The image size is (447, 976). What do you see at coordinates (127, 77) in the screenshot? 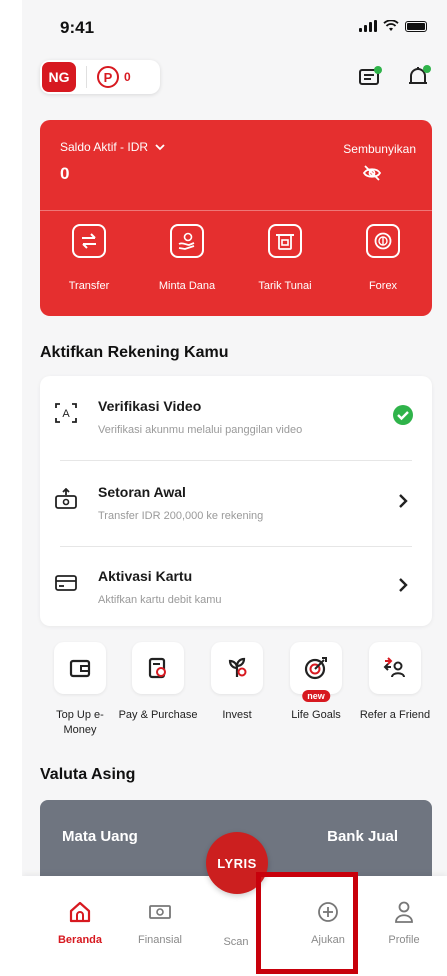
I see `points-value: 0` at bounding box center [127, 77].